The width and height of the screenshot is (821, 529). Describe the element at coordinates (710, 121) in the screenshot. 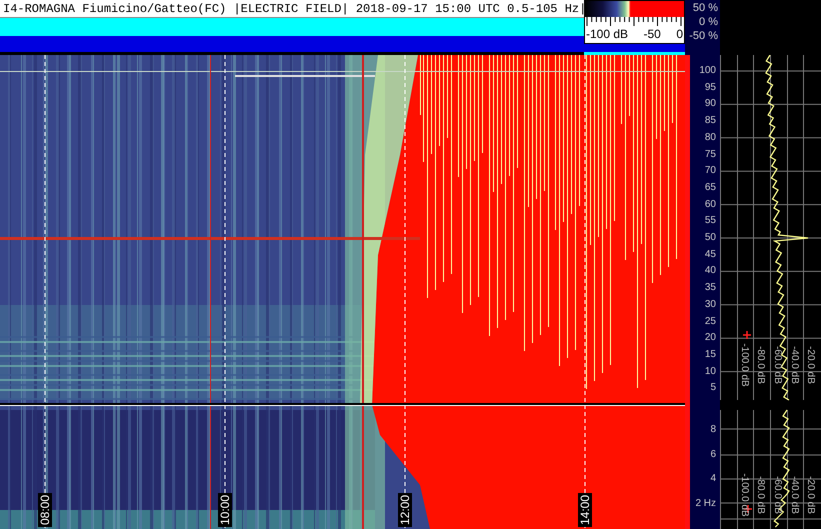

I see `frequency-label: 85` at that location.